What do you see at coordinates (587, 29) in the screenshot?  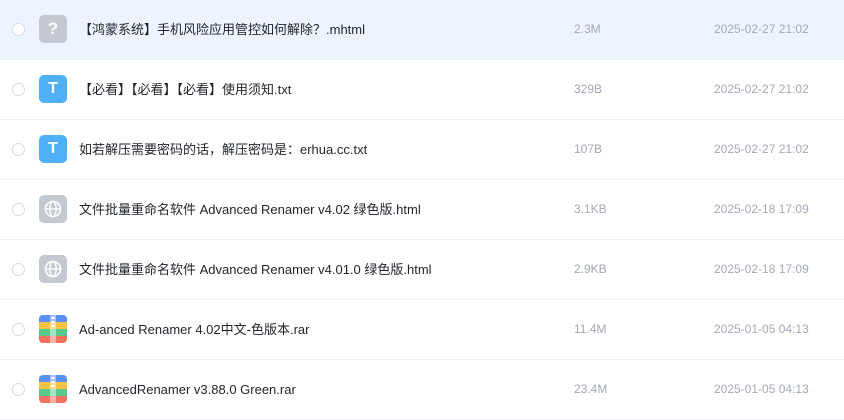 I see `file-size: 2.3M` at bounding box center [587, 29].